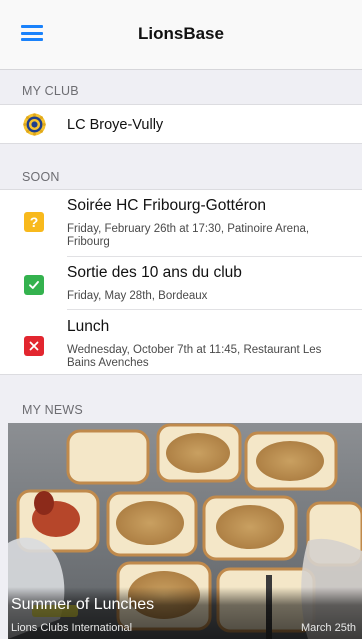 The image size is (362, 639). I want to click on section-header-soon: SOON, so click(41, 177).